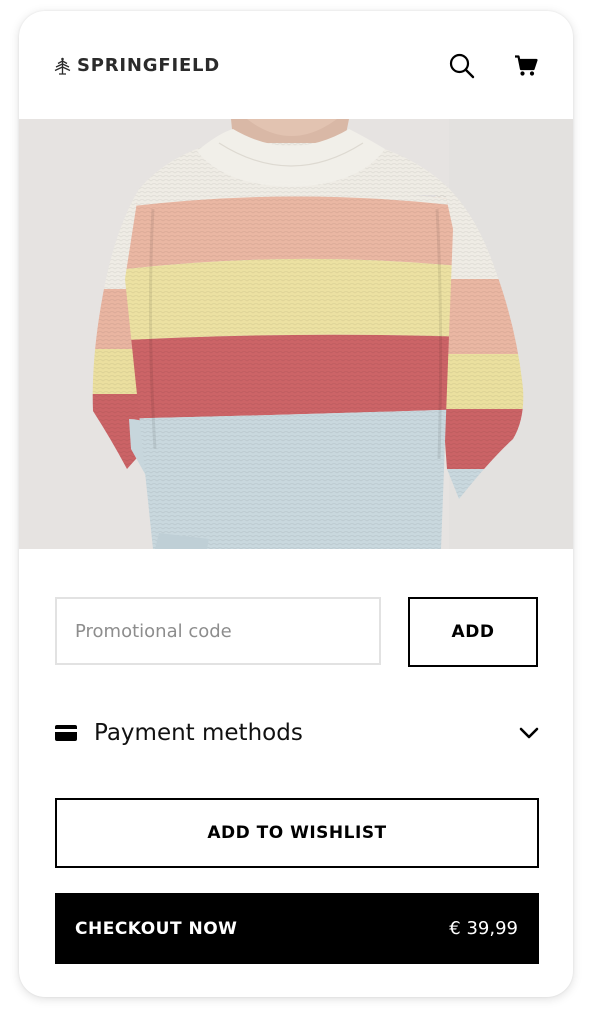 The height and width of the screenshot is (1024, 594). What do you see at coordinates (218, 631) in the screenshot?
I see `promo-code-input` at bounding box center [218, 631].